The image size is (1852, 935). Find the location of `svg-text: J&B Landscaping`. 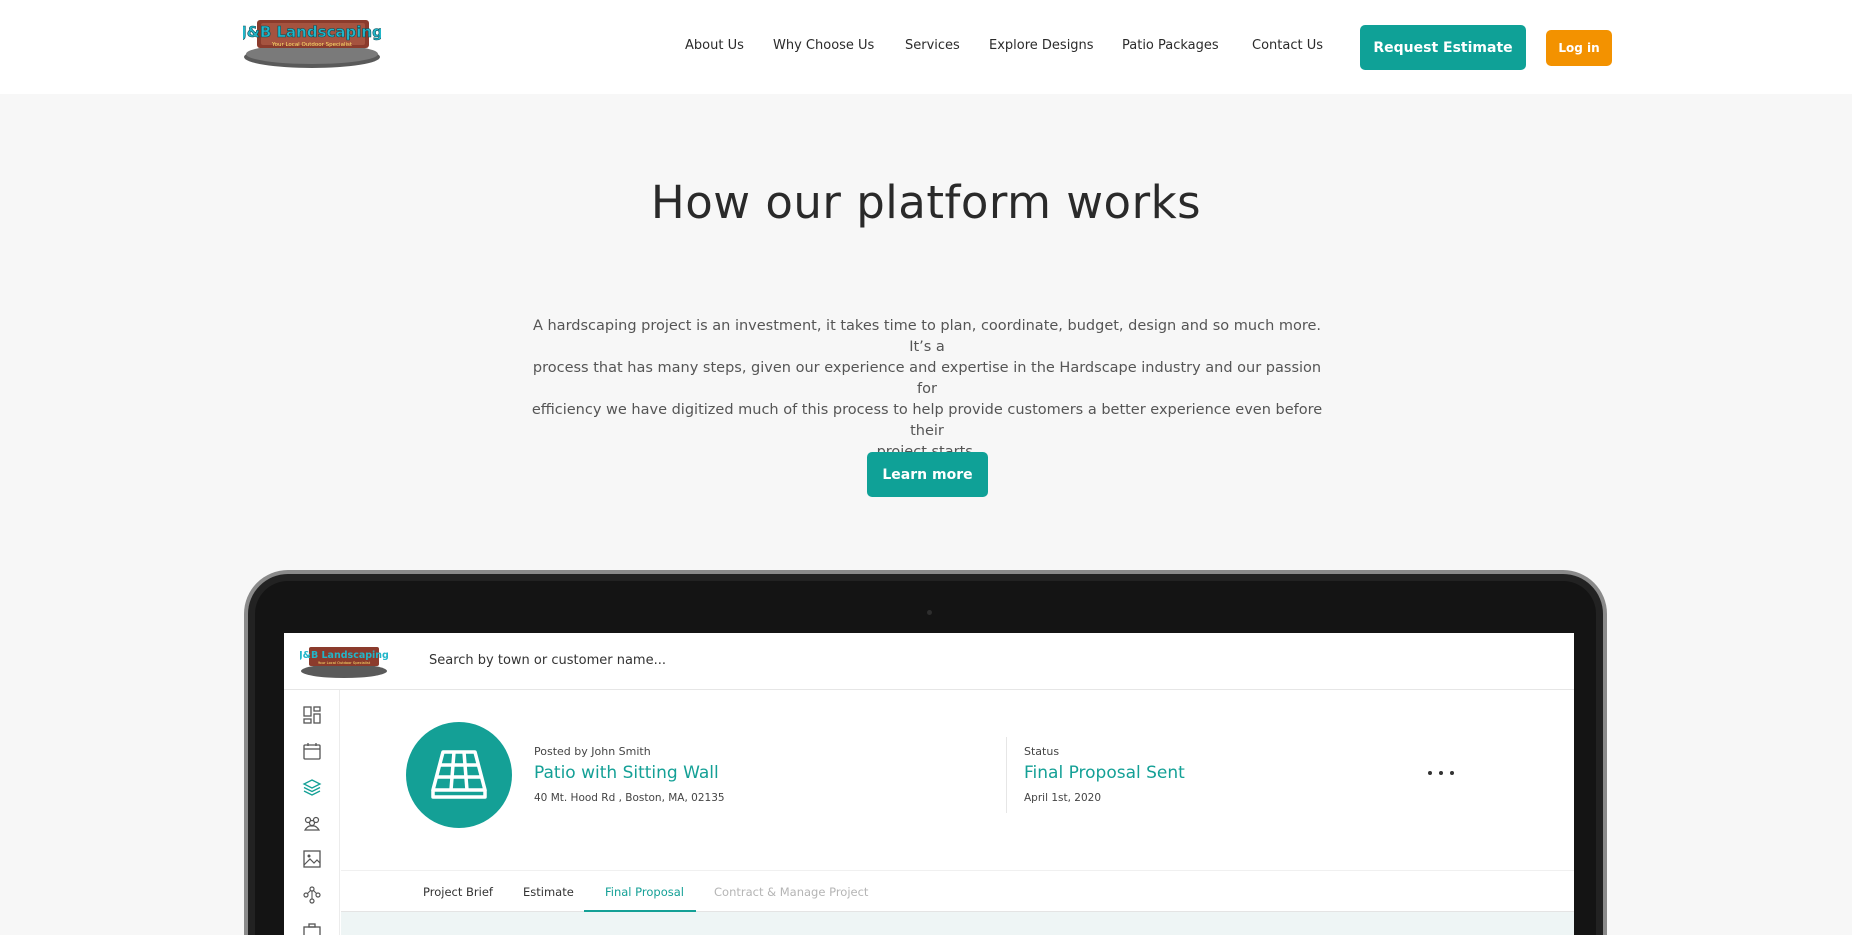

svg-text: J&B Landscaping is located at coordinates (344, 655).